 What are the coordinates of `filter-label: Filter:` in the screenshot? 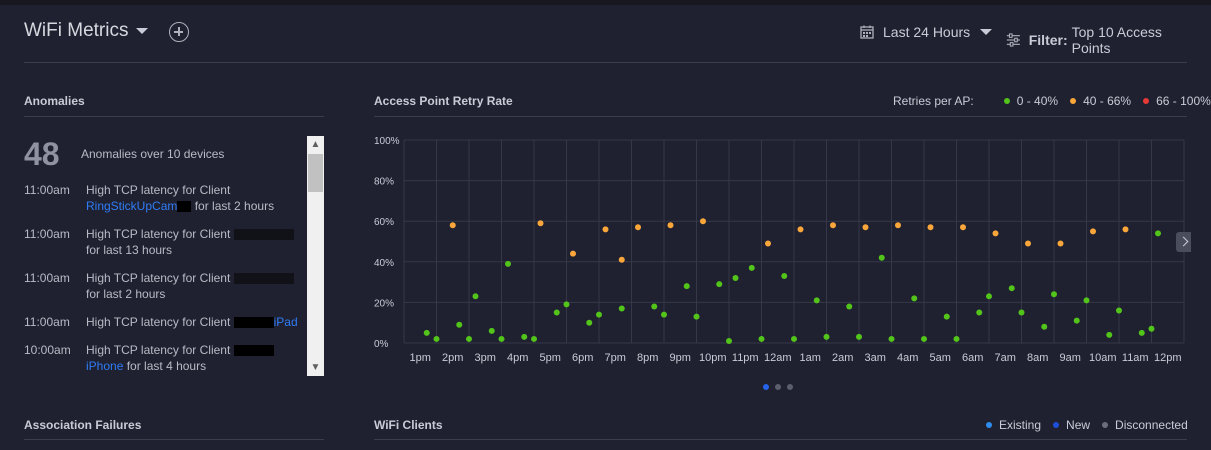 It's located at (1048, 40).